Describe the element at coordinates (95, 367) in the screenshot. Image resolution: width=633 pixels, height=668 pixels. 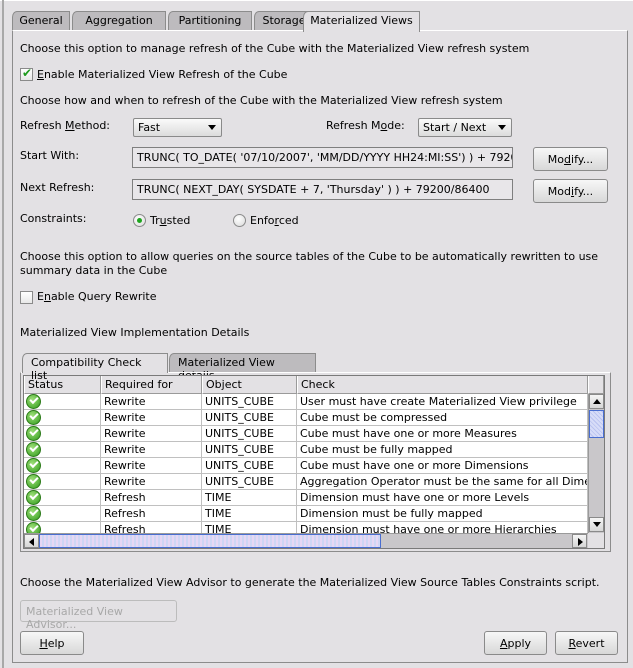
I see `subtab-compatibility-check-list: Compatibility Check list` at that location.